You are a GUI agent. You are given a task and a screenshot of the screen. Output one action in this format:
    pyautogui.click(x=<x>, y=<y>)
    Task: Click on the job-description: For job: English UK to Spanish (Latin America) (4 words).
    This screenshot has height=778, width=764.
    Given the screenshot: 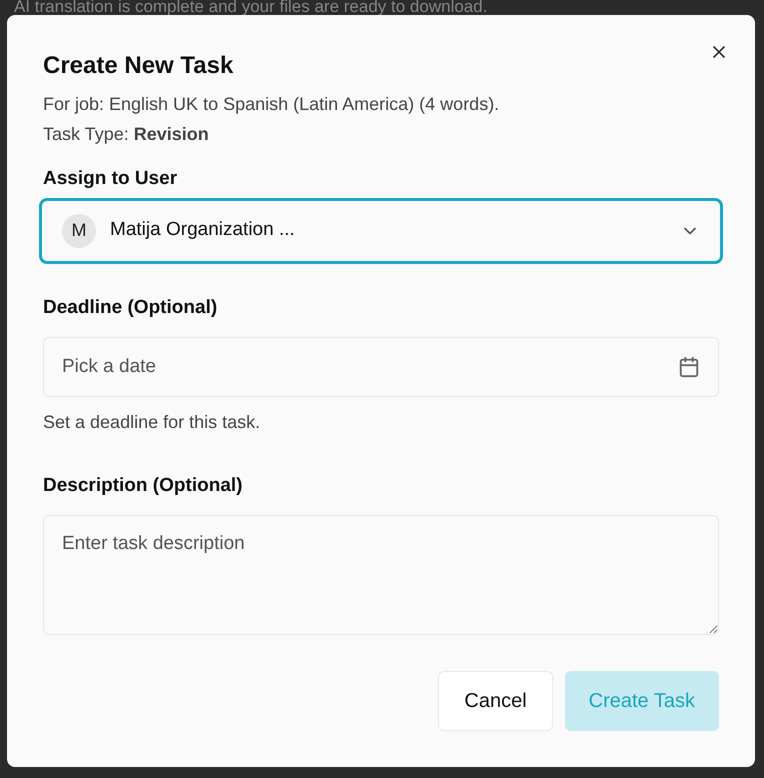 What is the action you would take?
    pyautogui.click(x=271, y=104)
    